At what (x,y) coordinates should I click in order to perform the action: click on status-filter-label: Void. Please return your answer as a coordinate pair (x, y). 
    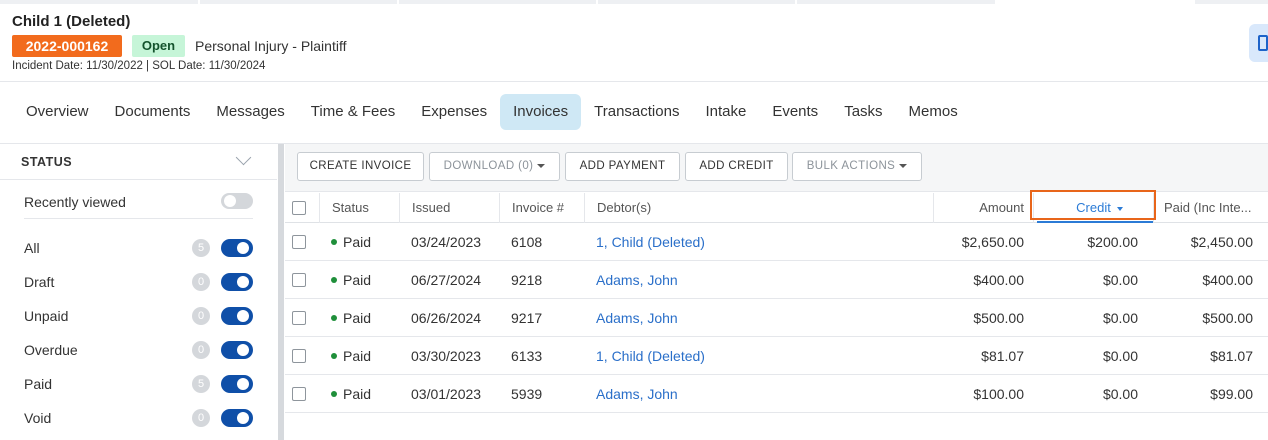
    Looking at the image, I should click on (38, 418).